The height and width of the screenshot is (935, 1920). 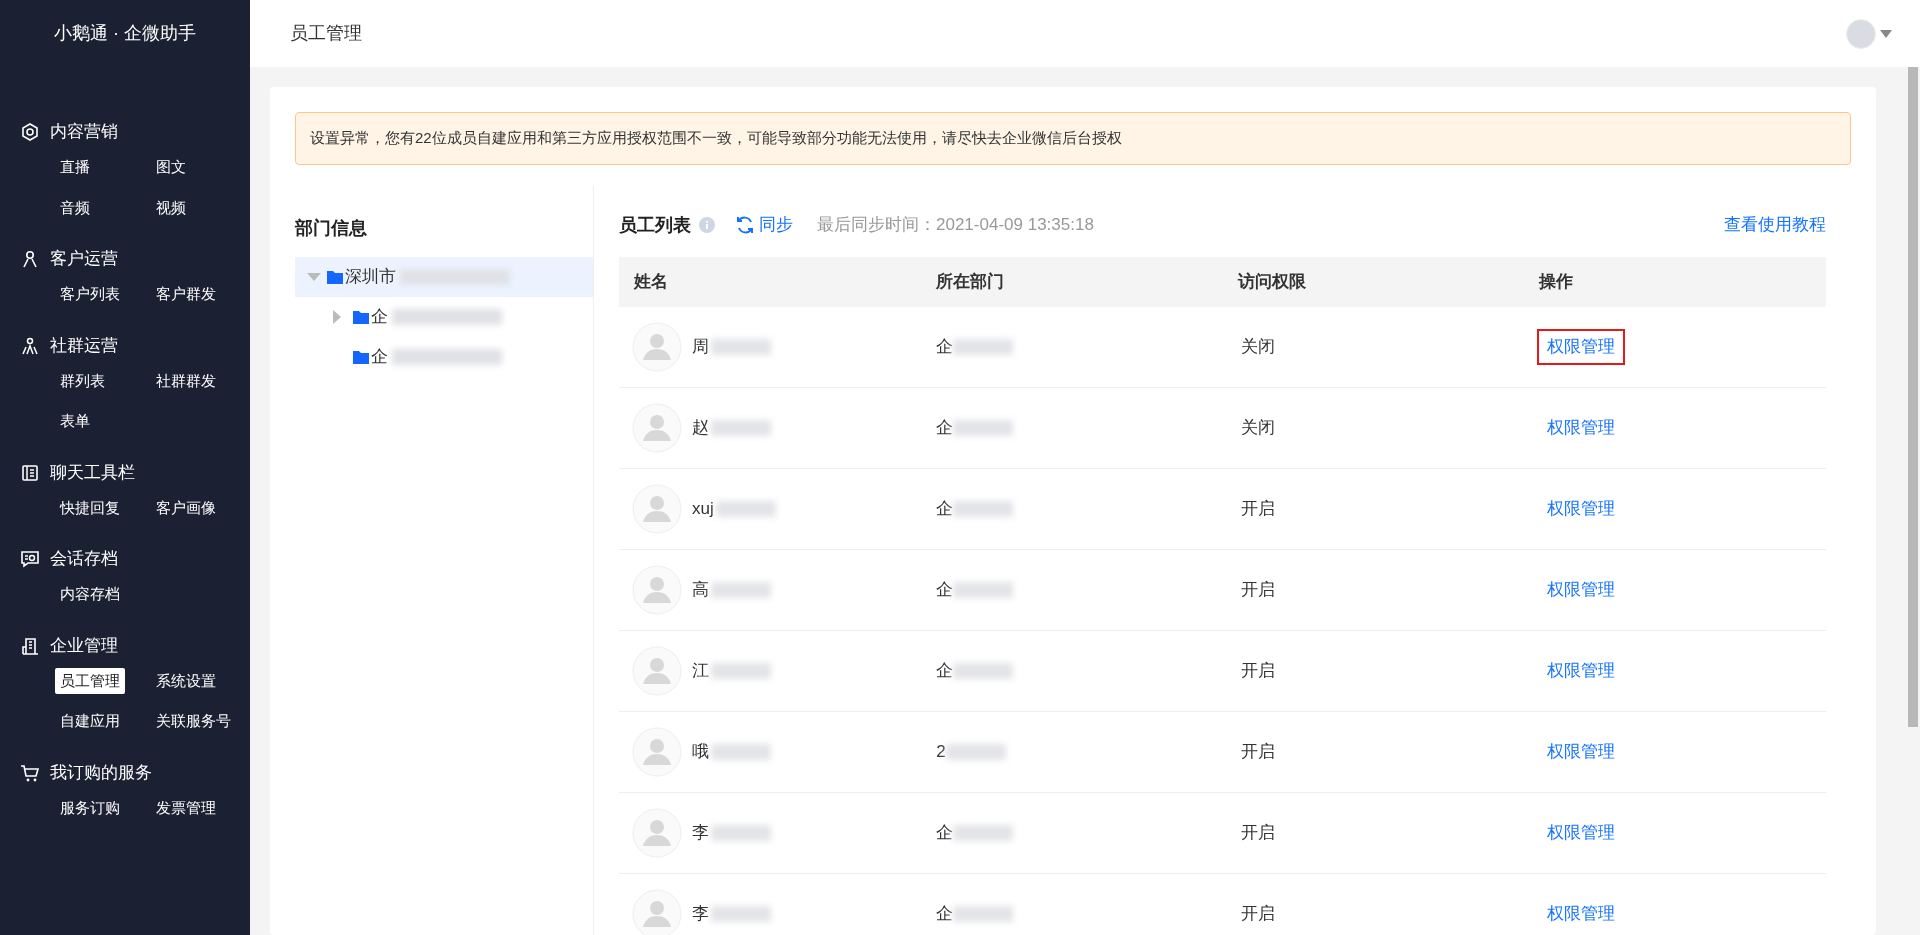 What do you see at coordinates (700, 347) in the screenshot?
I see `employee-name: 周` at bounding box center [700, 347].